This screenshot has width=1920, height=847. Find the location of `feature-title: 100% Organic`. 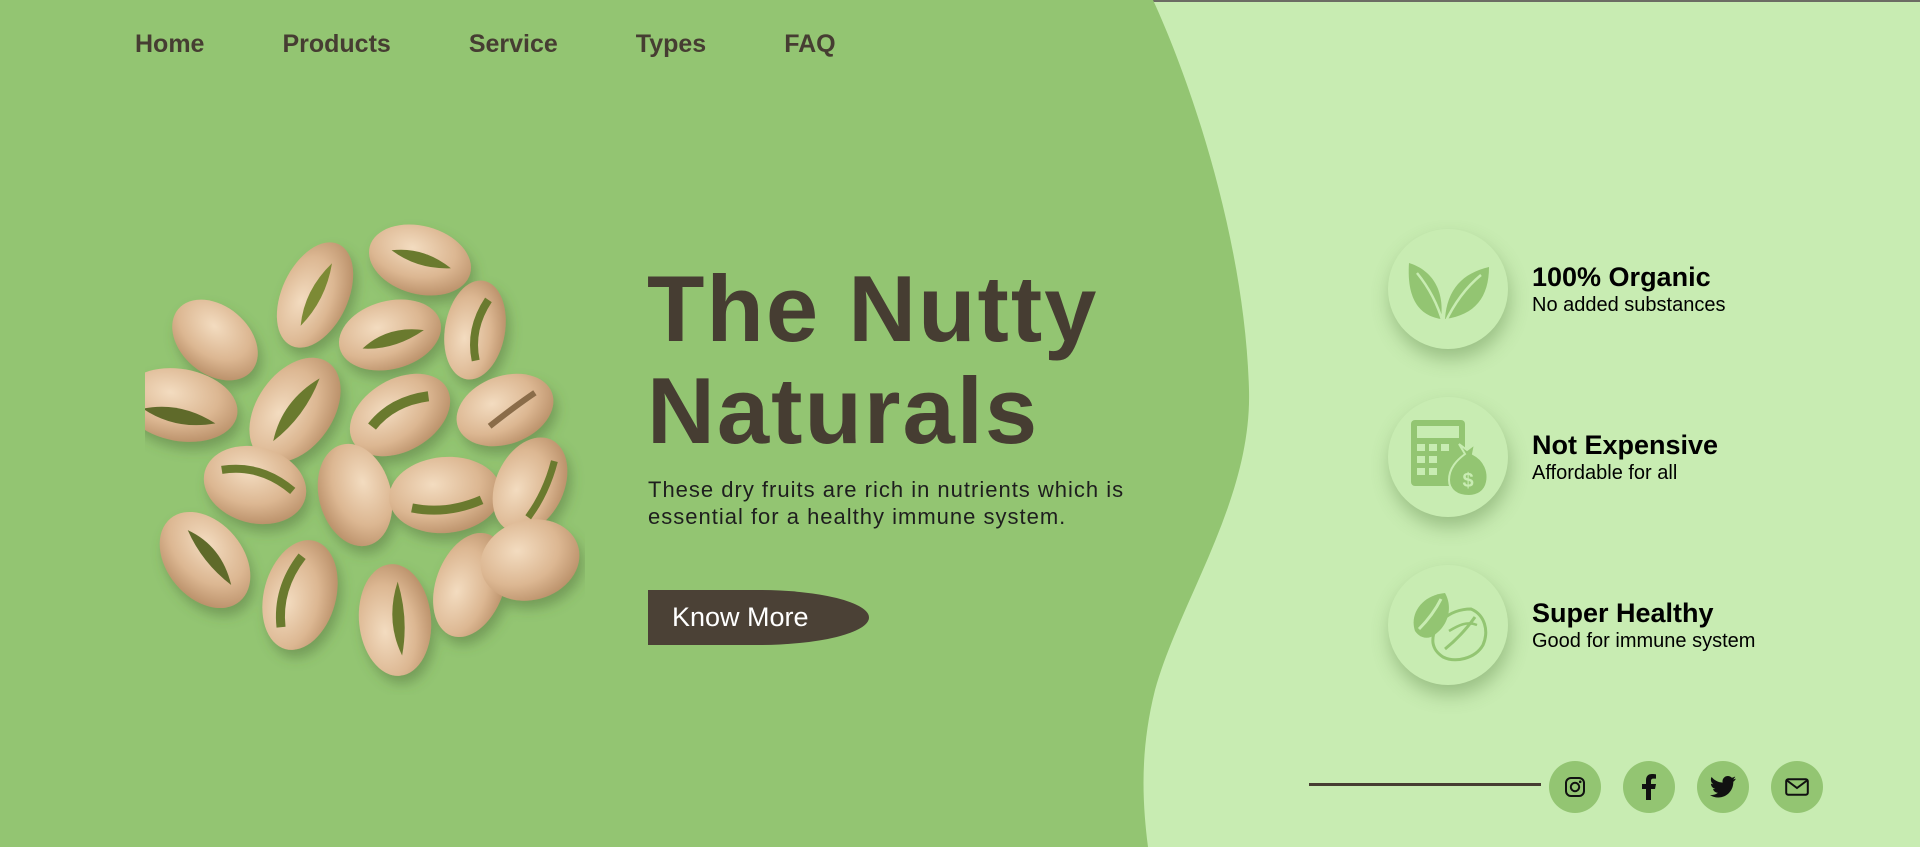

feature-title: 100% Organic is located at coordinates (1621, 277).